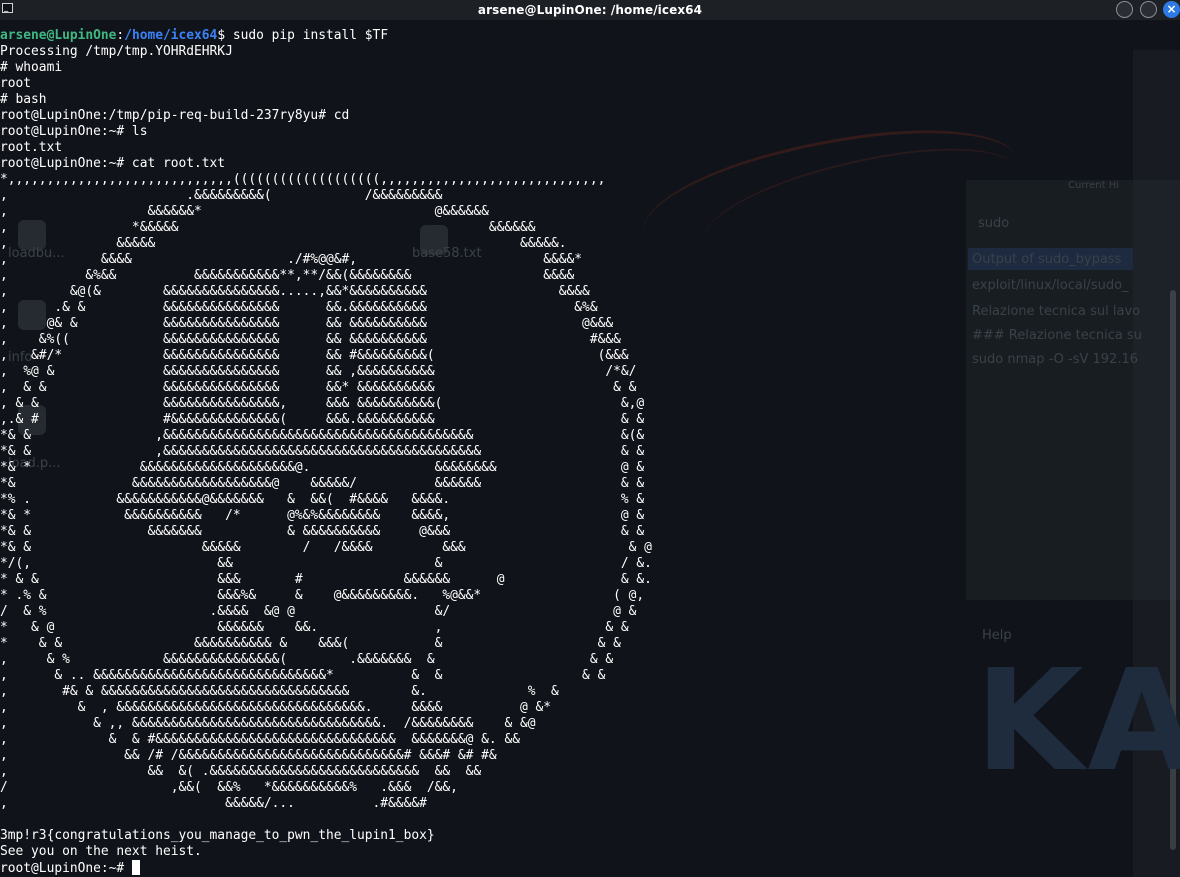  What do you see at coordinates (74, 131) in the screenshot?
I see `terminal-line: root@LupinOne:~# ls` at bounding box center [74, 131].